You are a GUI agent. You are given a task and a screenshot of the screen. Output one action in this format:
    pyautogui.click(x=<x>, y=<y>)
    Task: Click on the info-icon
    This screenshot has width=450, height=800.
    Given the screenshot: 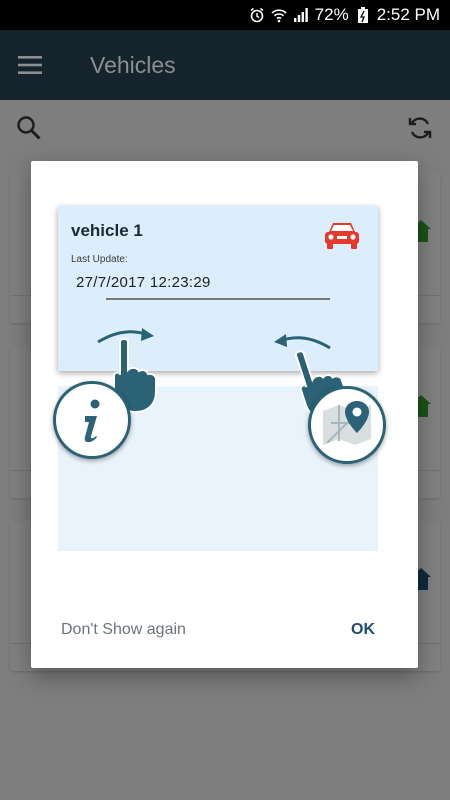 What is the action you would take?
    pyautogui.click(x=92, y=420)
    